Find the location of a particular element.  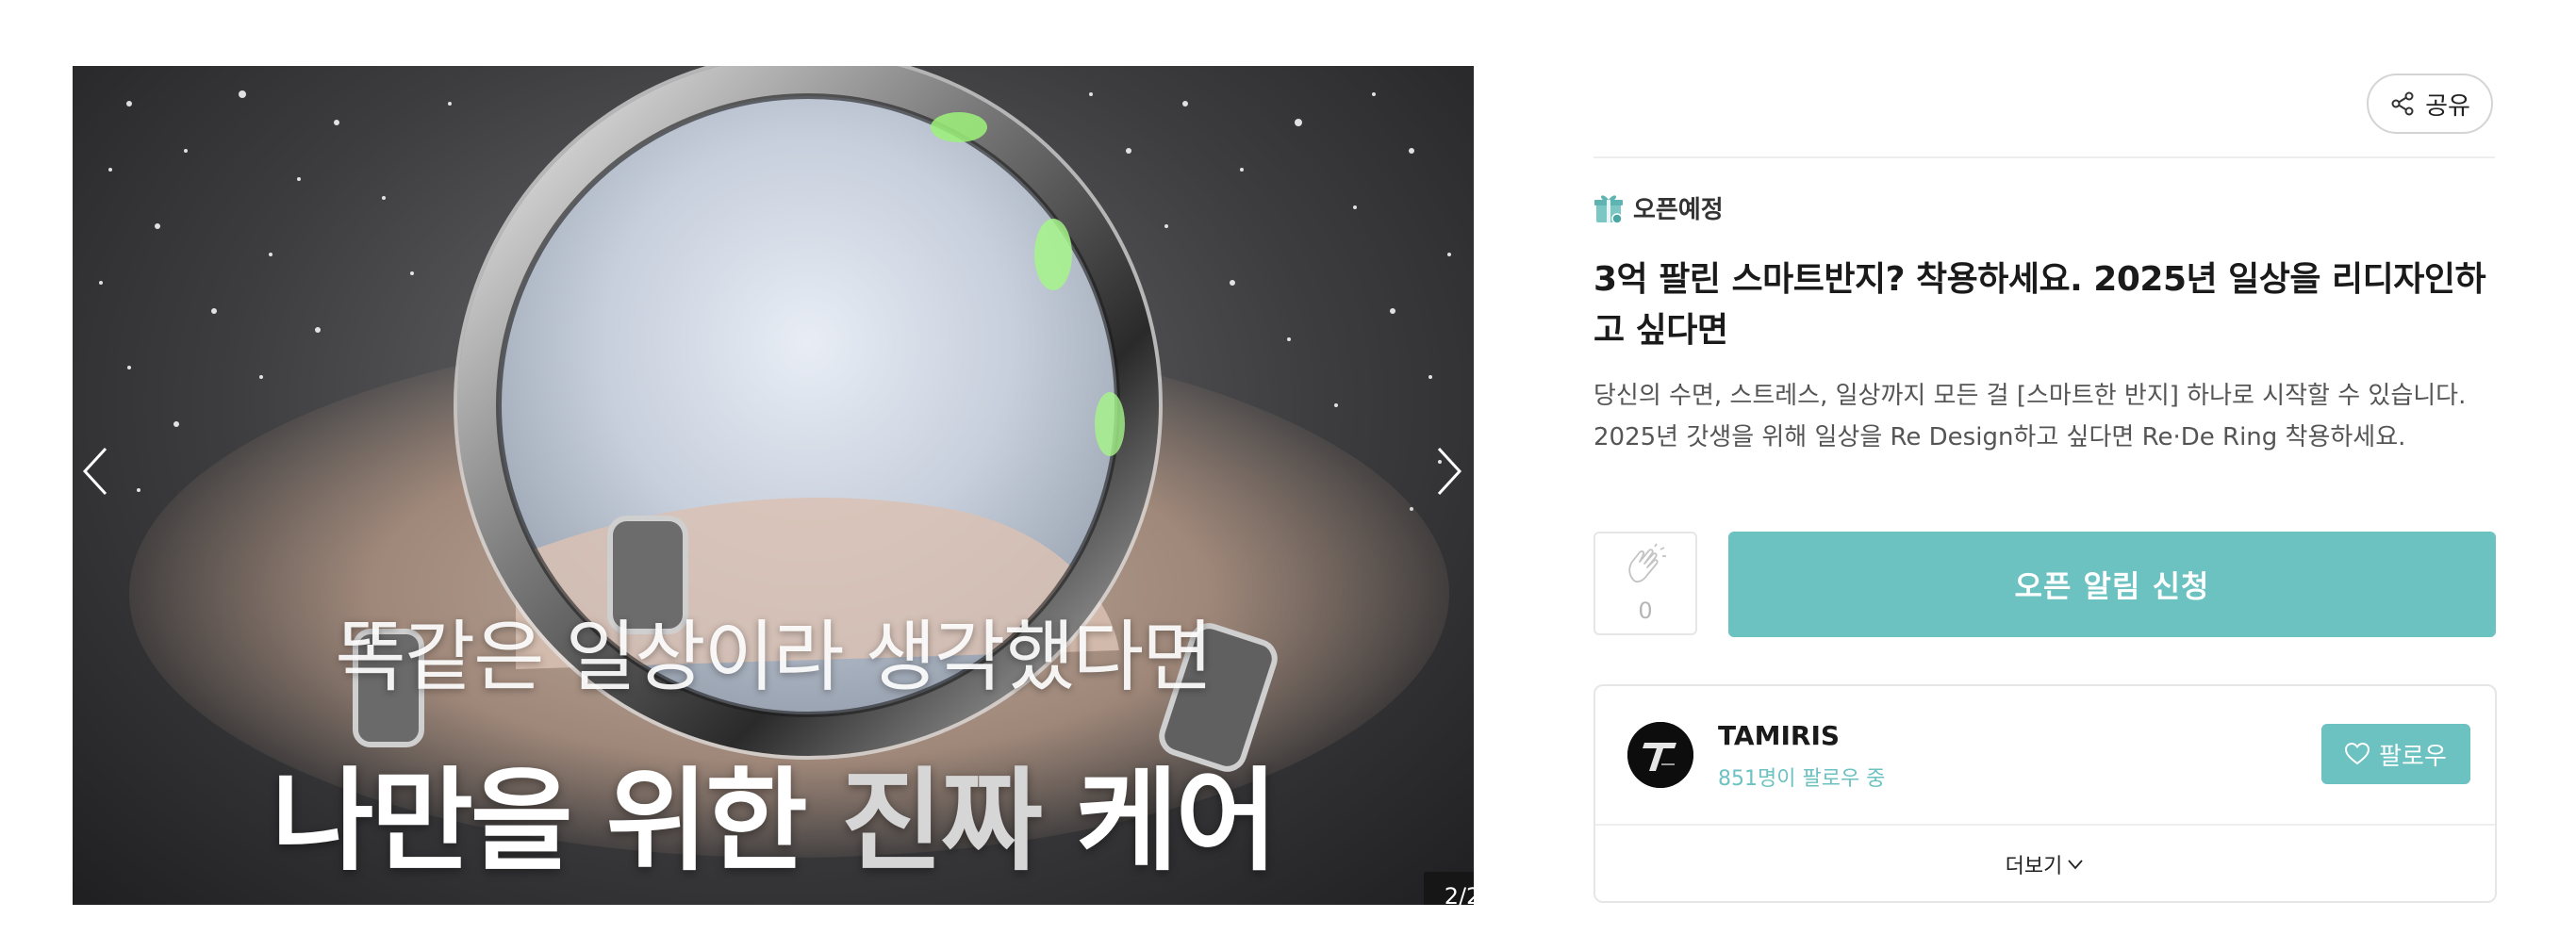

header-divider is located at coordinates (2044, 157).